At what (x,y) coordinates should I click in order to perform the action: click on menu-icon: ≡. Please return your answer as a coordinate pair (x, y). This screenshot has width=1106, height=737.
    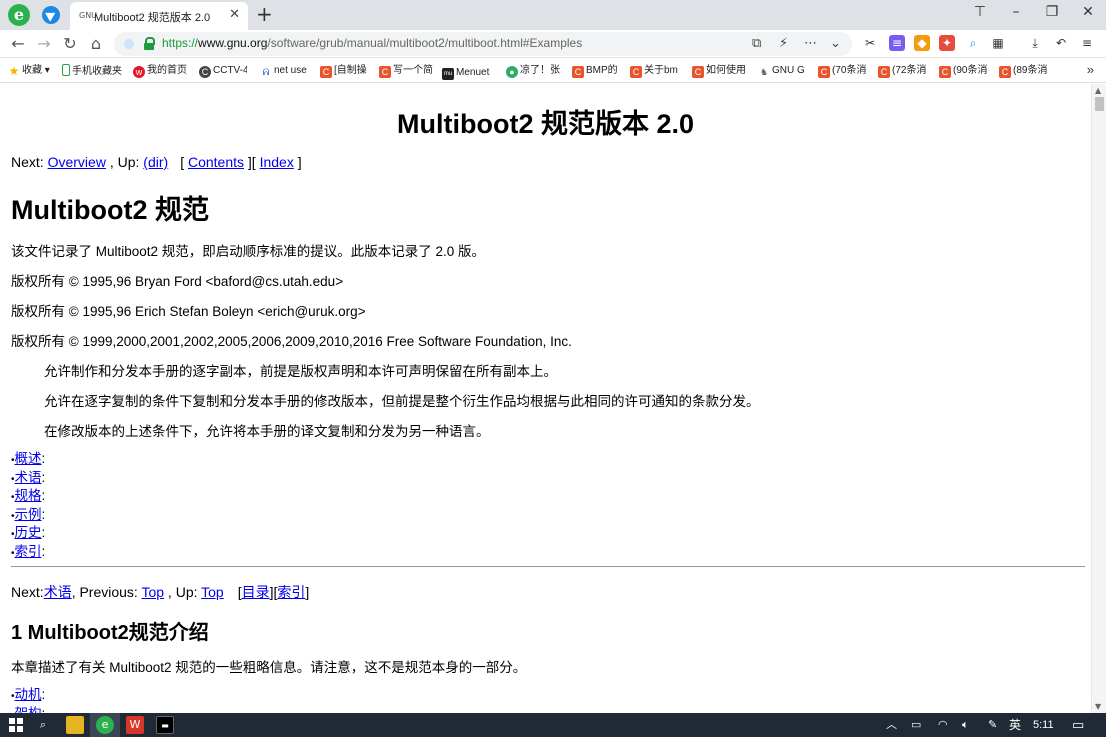
    Looking at the image, I should click on (1087, 43).